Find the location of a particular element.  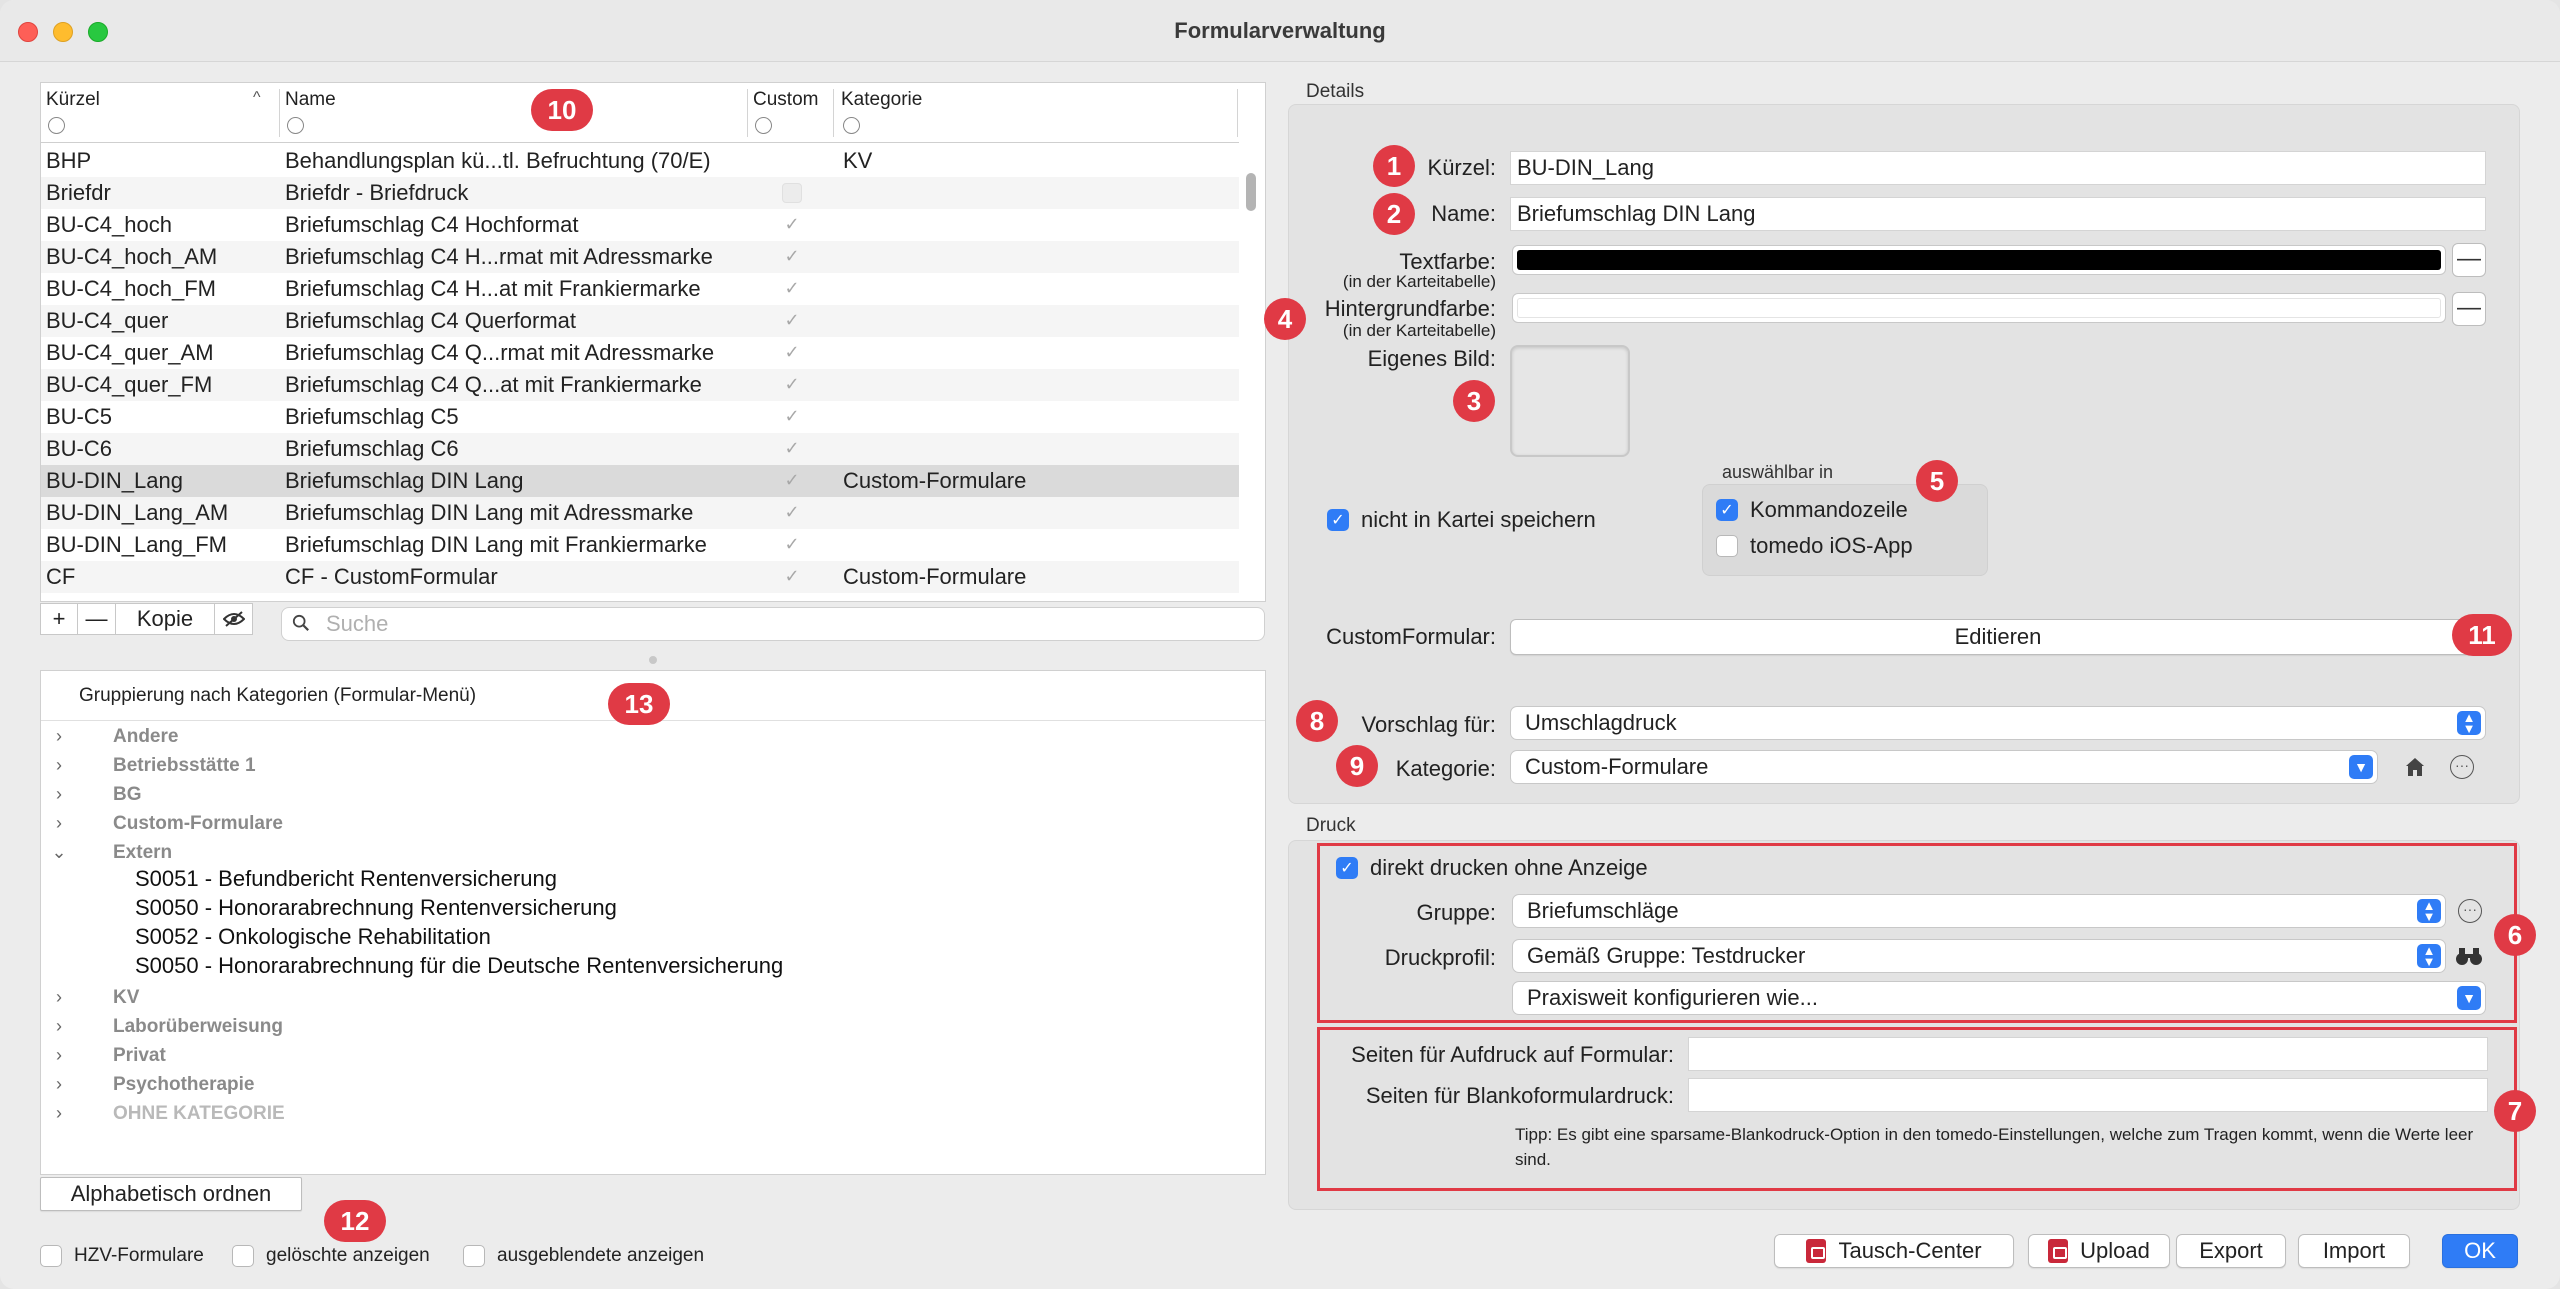

hzv-checkbox-row: HZV-Formulare is located at coordinates (122, 1256).